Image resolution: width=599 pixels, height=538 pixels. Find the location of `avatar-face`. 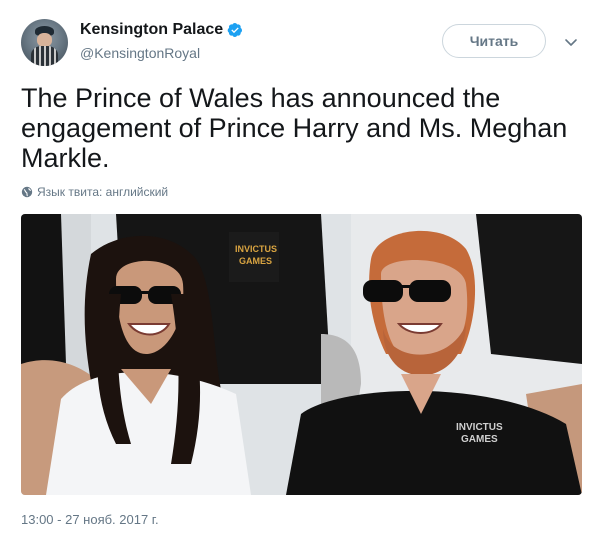

avatar-face is located at coordinates (44, 40).